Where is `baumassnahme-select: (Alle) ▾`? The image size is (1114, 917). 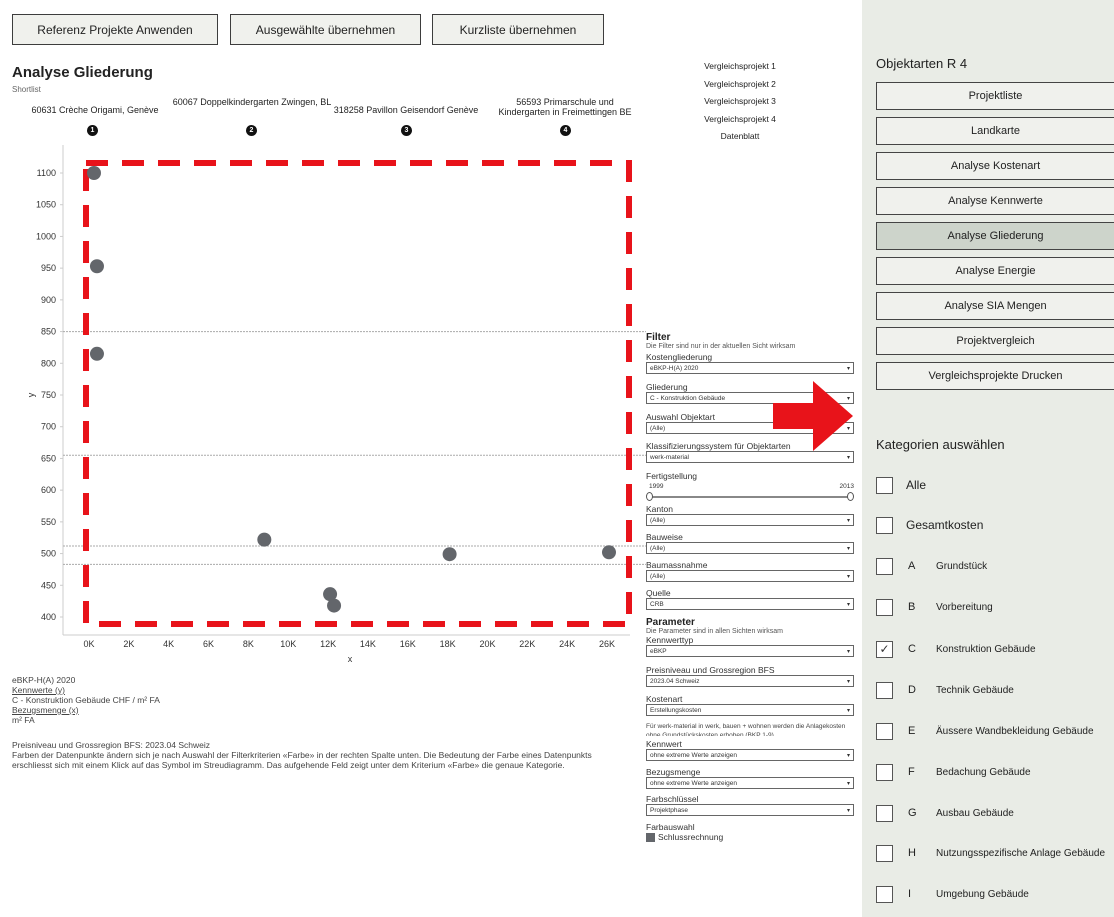
baumassnahme-select: (Alle) ▾ is located at coordinates (750, 576).